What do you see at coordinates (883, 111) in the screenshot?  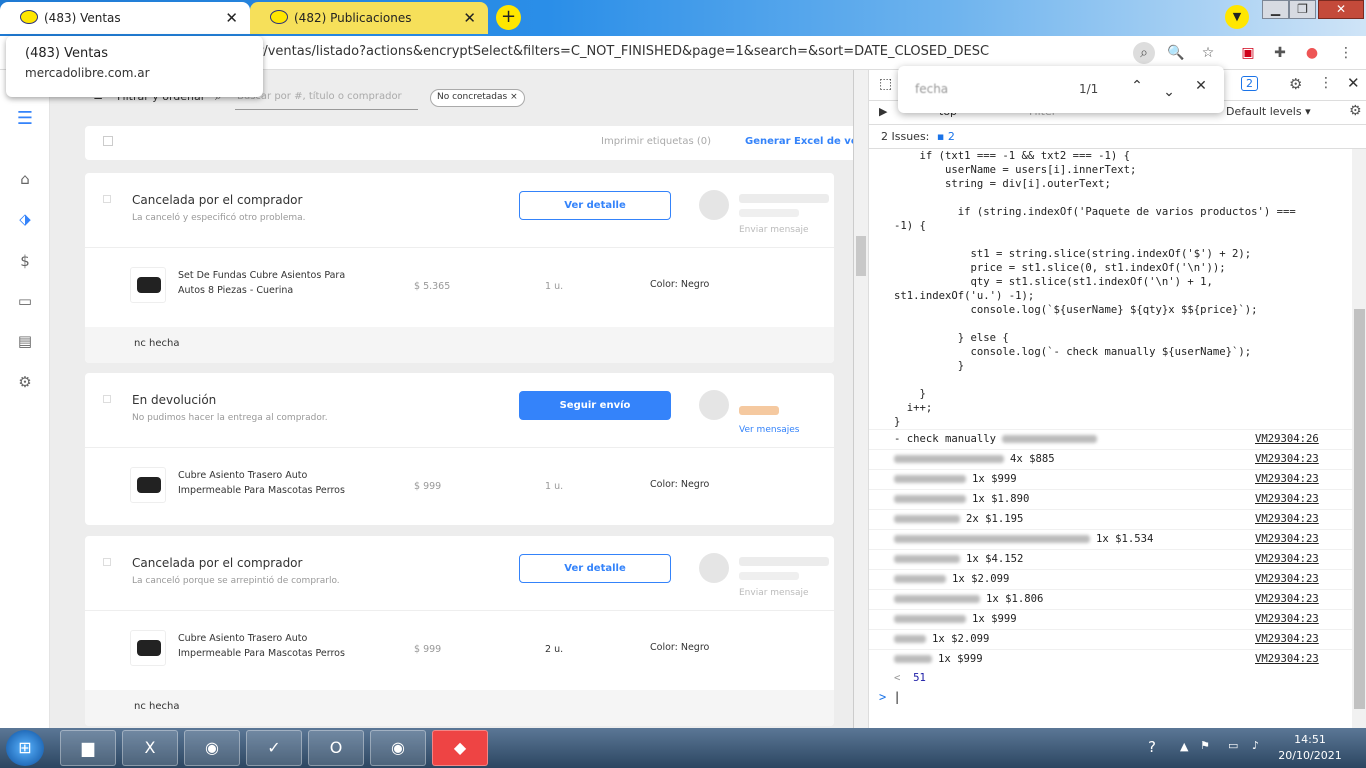 I see `sidebar-toggle-icon: ▶` at bounding box center [883, 111].